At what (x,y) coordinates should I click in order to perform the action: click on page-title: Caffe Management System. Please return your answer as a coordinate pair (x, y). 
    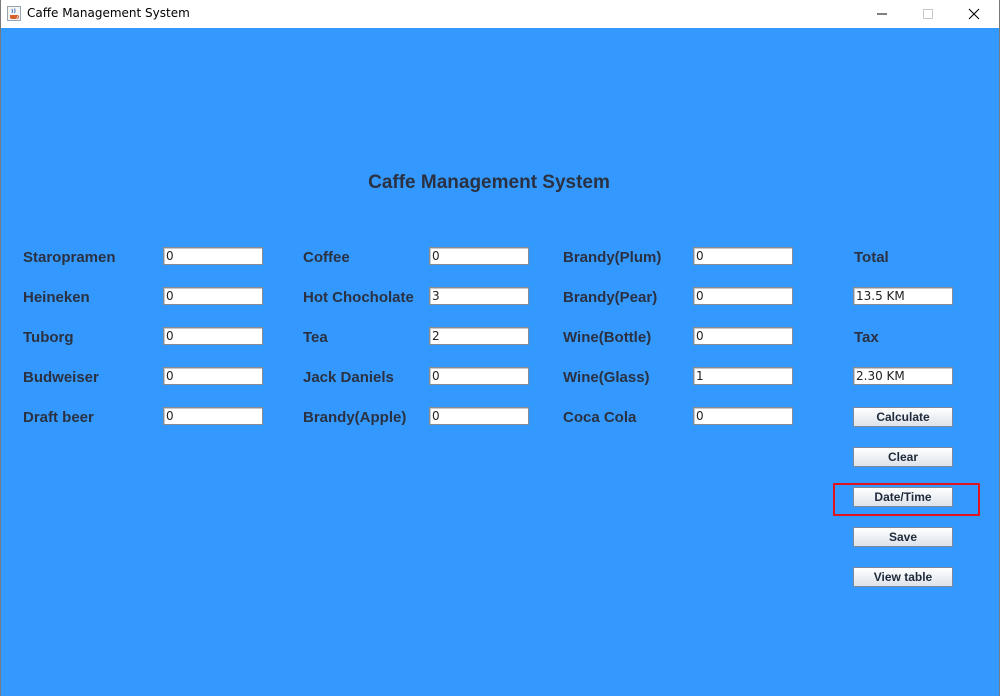
    Looking at the image, I should click on (489, 182).